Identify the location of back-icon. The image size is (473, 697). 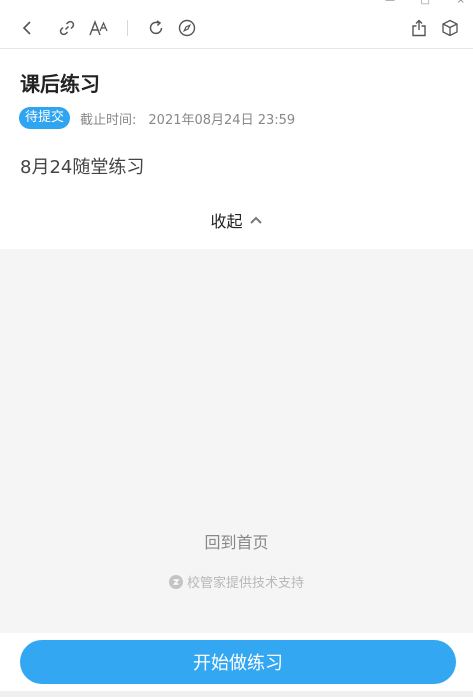
(27, 28).